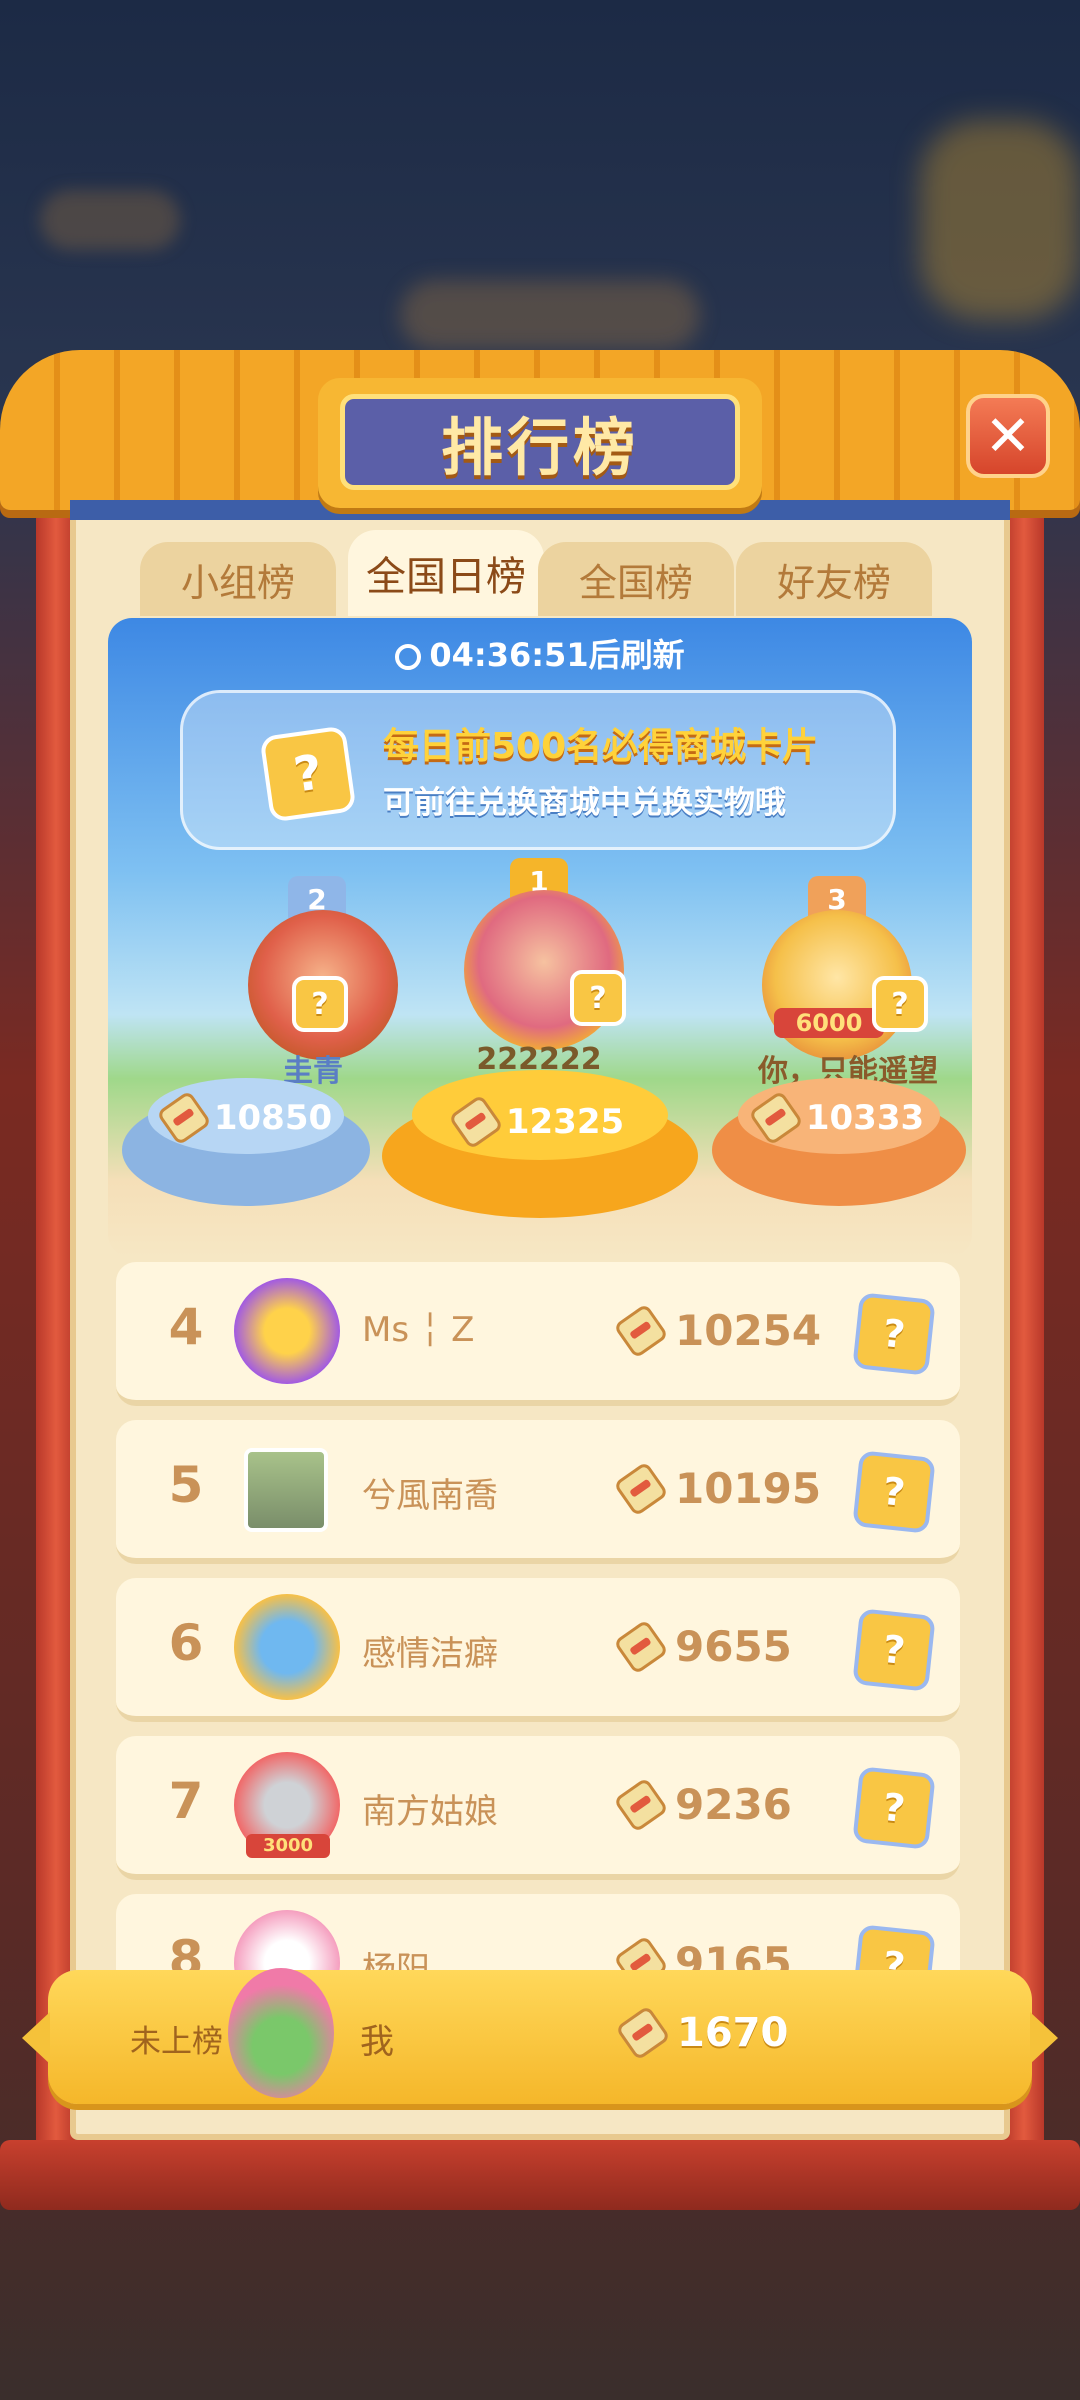 The image size is (1080, 2400). Describe the element at coordinates (281, 2033) in the screenshot. I see `my-avatar` at that location.